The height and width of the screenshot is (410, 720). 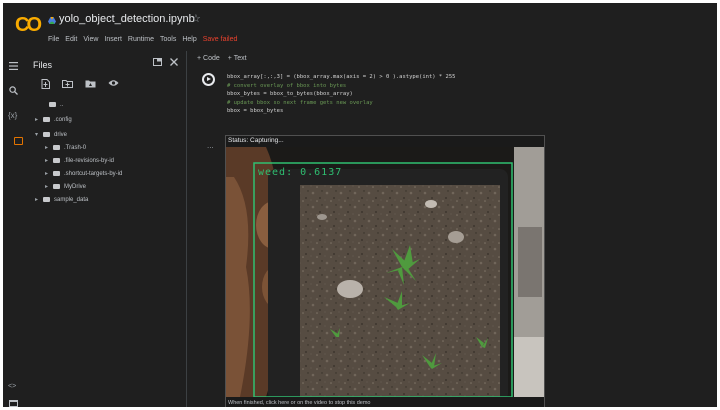 I want to click on mount-drive-icon, so click(x=90, y=83).